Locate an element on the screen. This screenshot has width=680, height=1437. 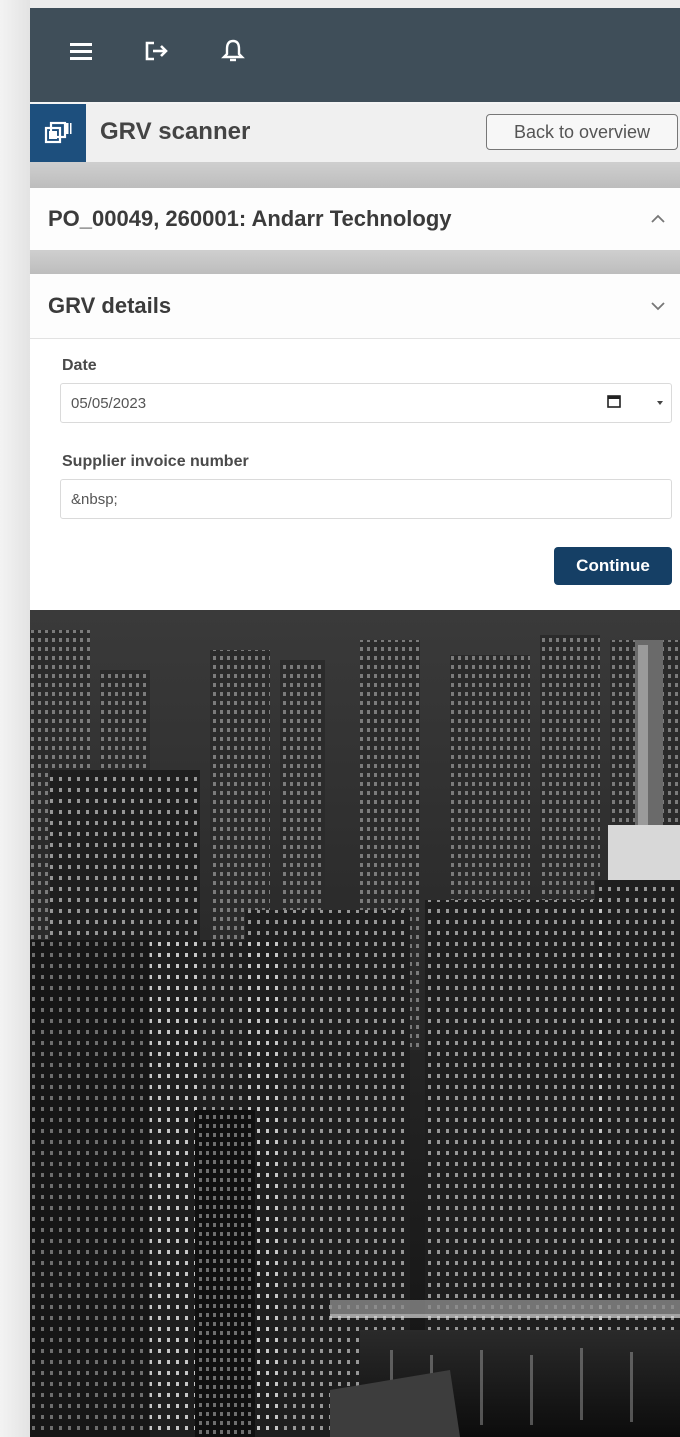
panel-header-po: PO_00049, 260001: Andarr Technology is located at coordinates (355, 219).